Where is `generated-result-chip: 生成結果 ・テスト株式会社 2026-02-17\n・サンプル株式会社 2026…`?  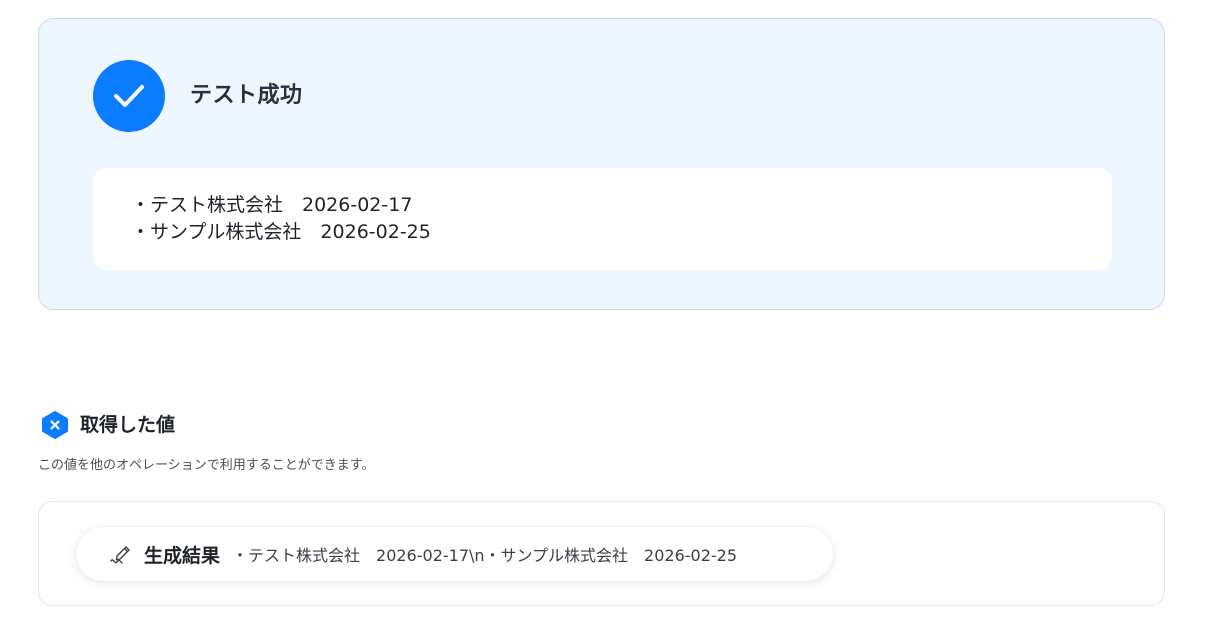 generated-result-chip: 生成結果 ・テスト株式会社 2026-02-17\n・サンプル株式会社 2026… is located at coordinates (454, 554).